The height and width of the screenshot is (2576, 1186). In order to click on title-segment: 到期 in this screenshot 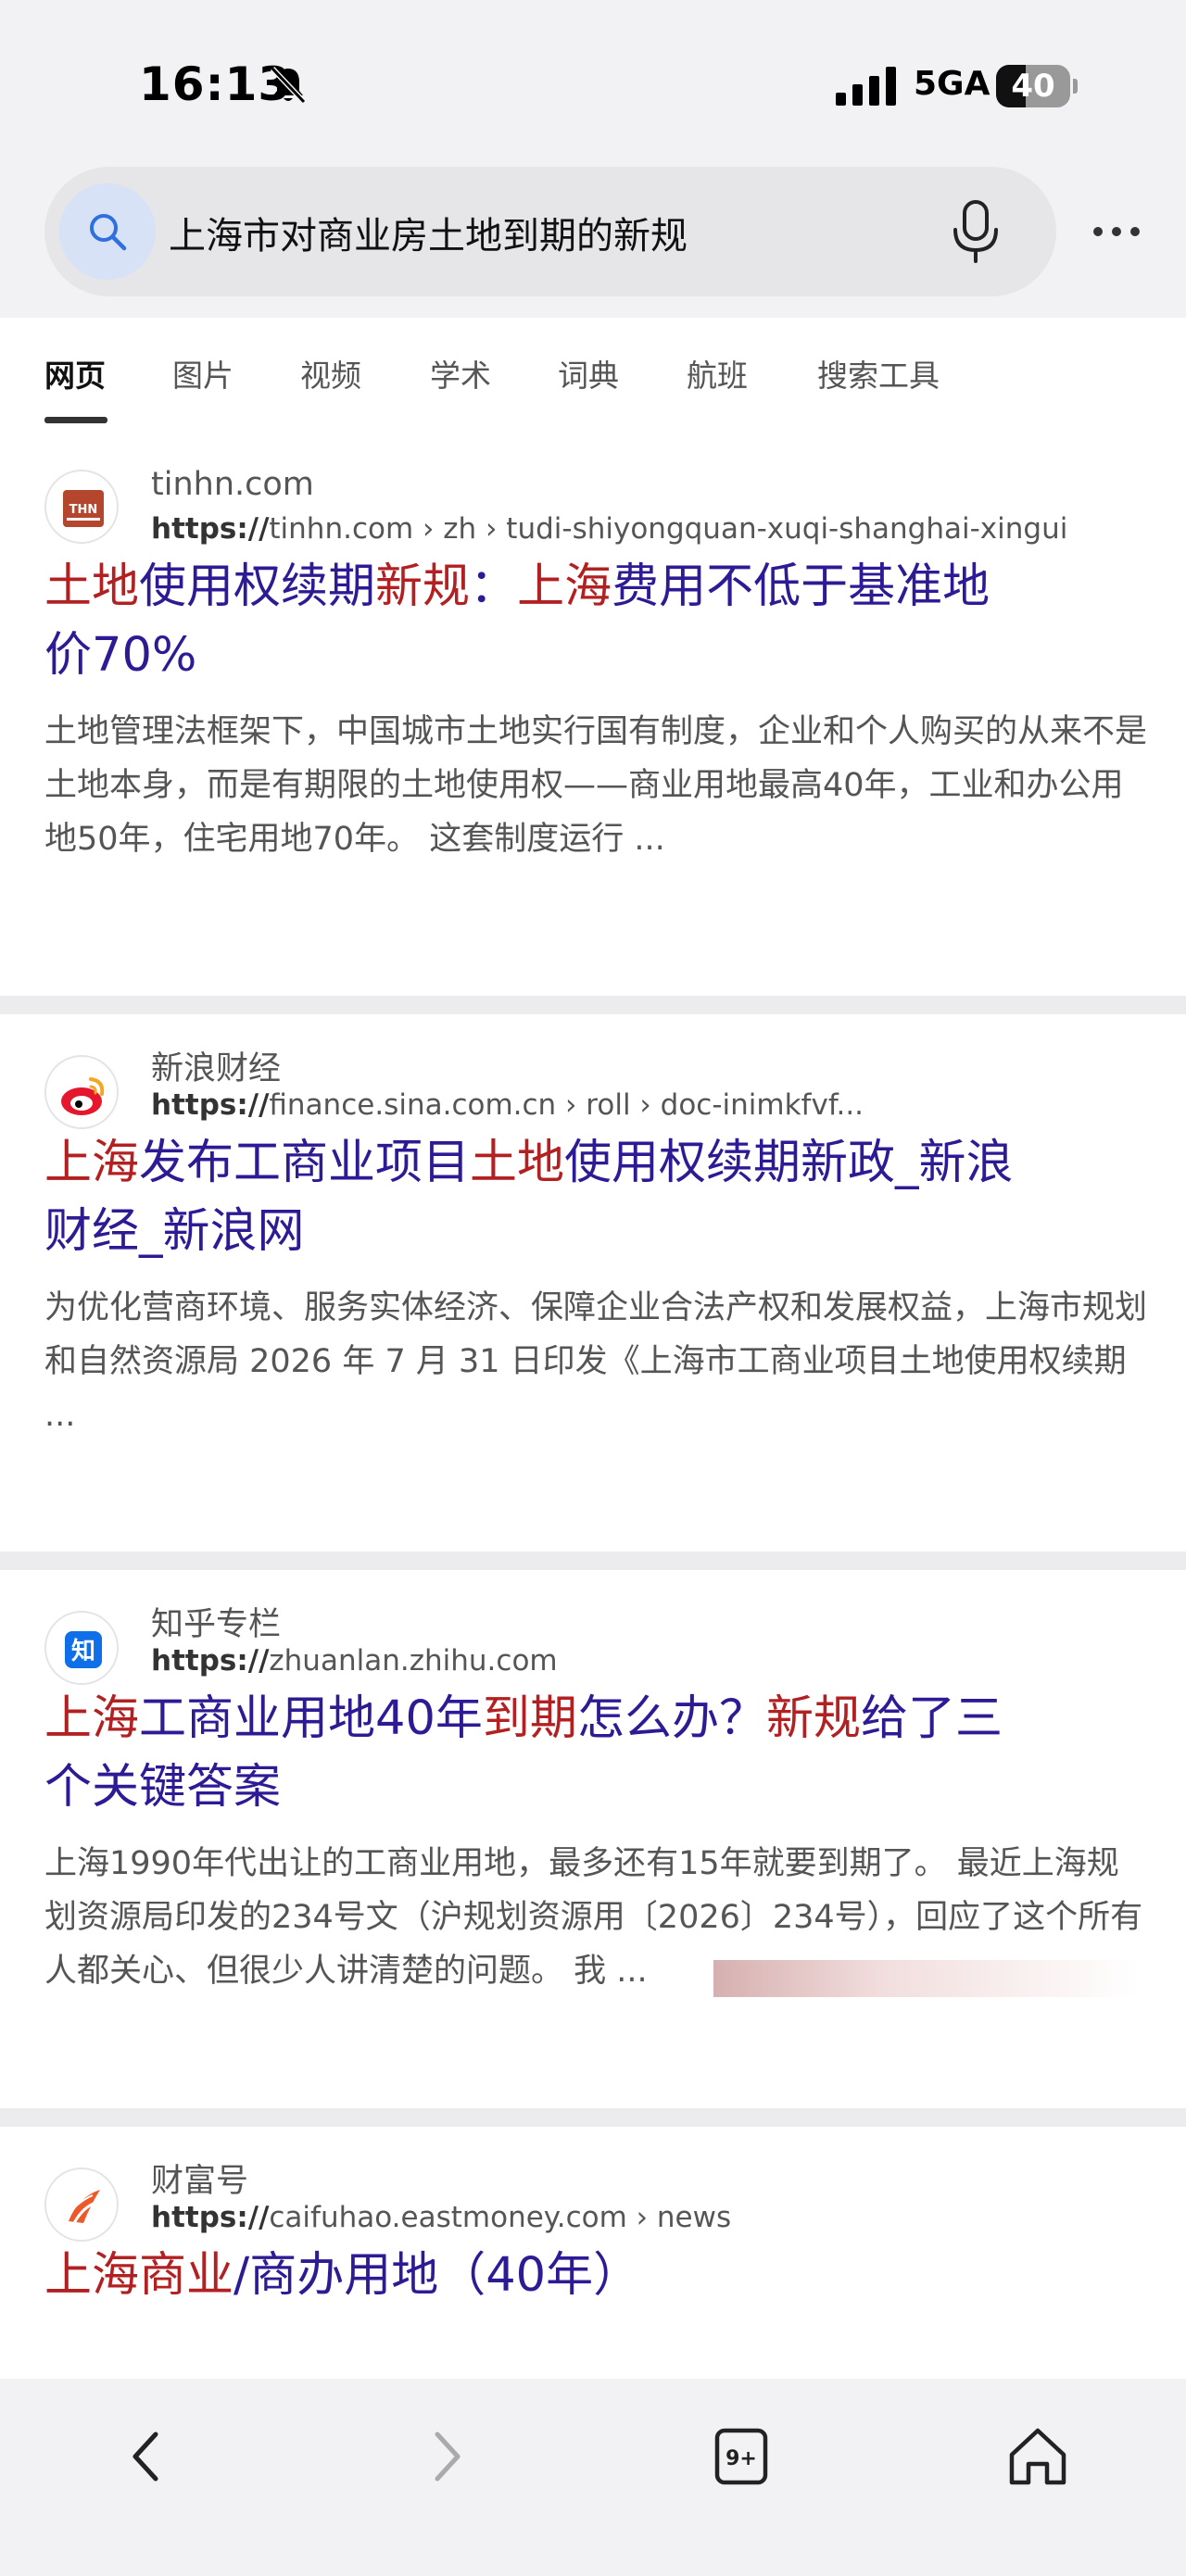, I will do `click(529, 1718)`.